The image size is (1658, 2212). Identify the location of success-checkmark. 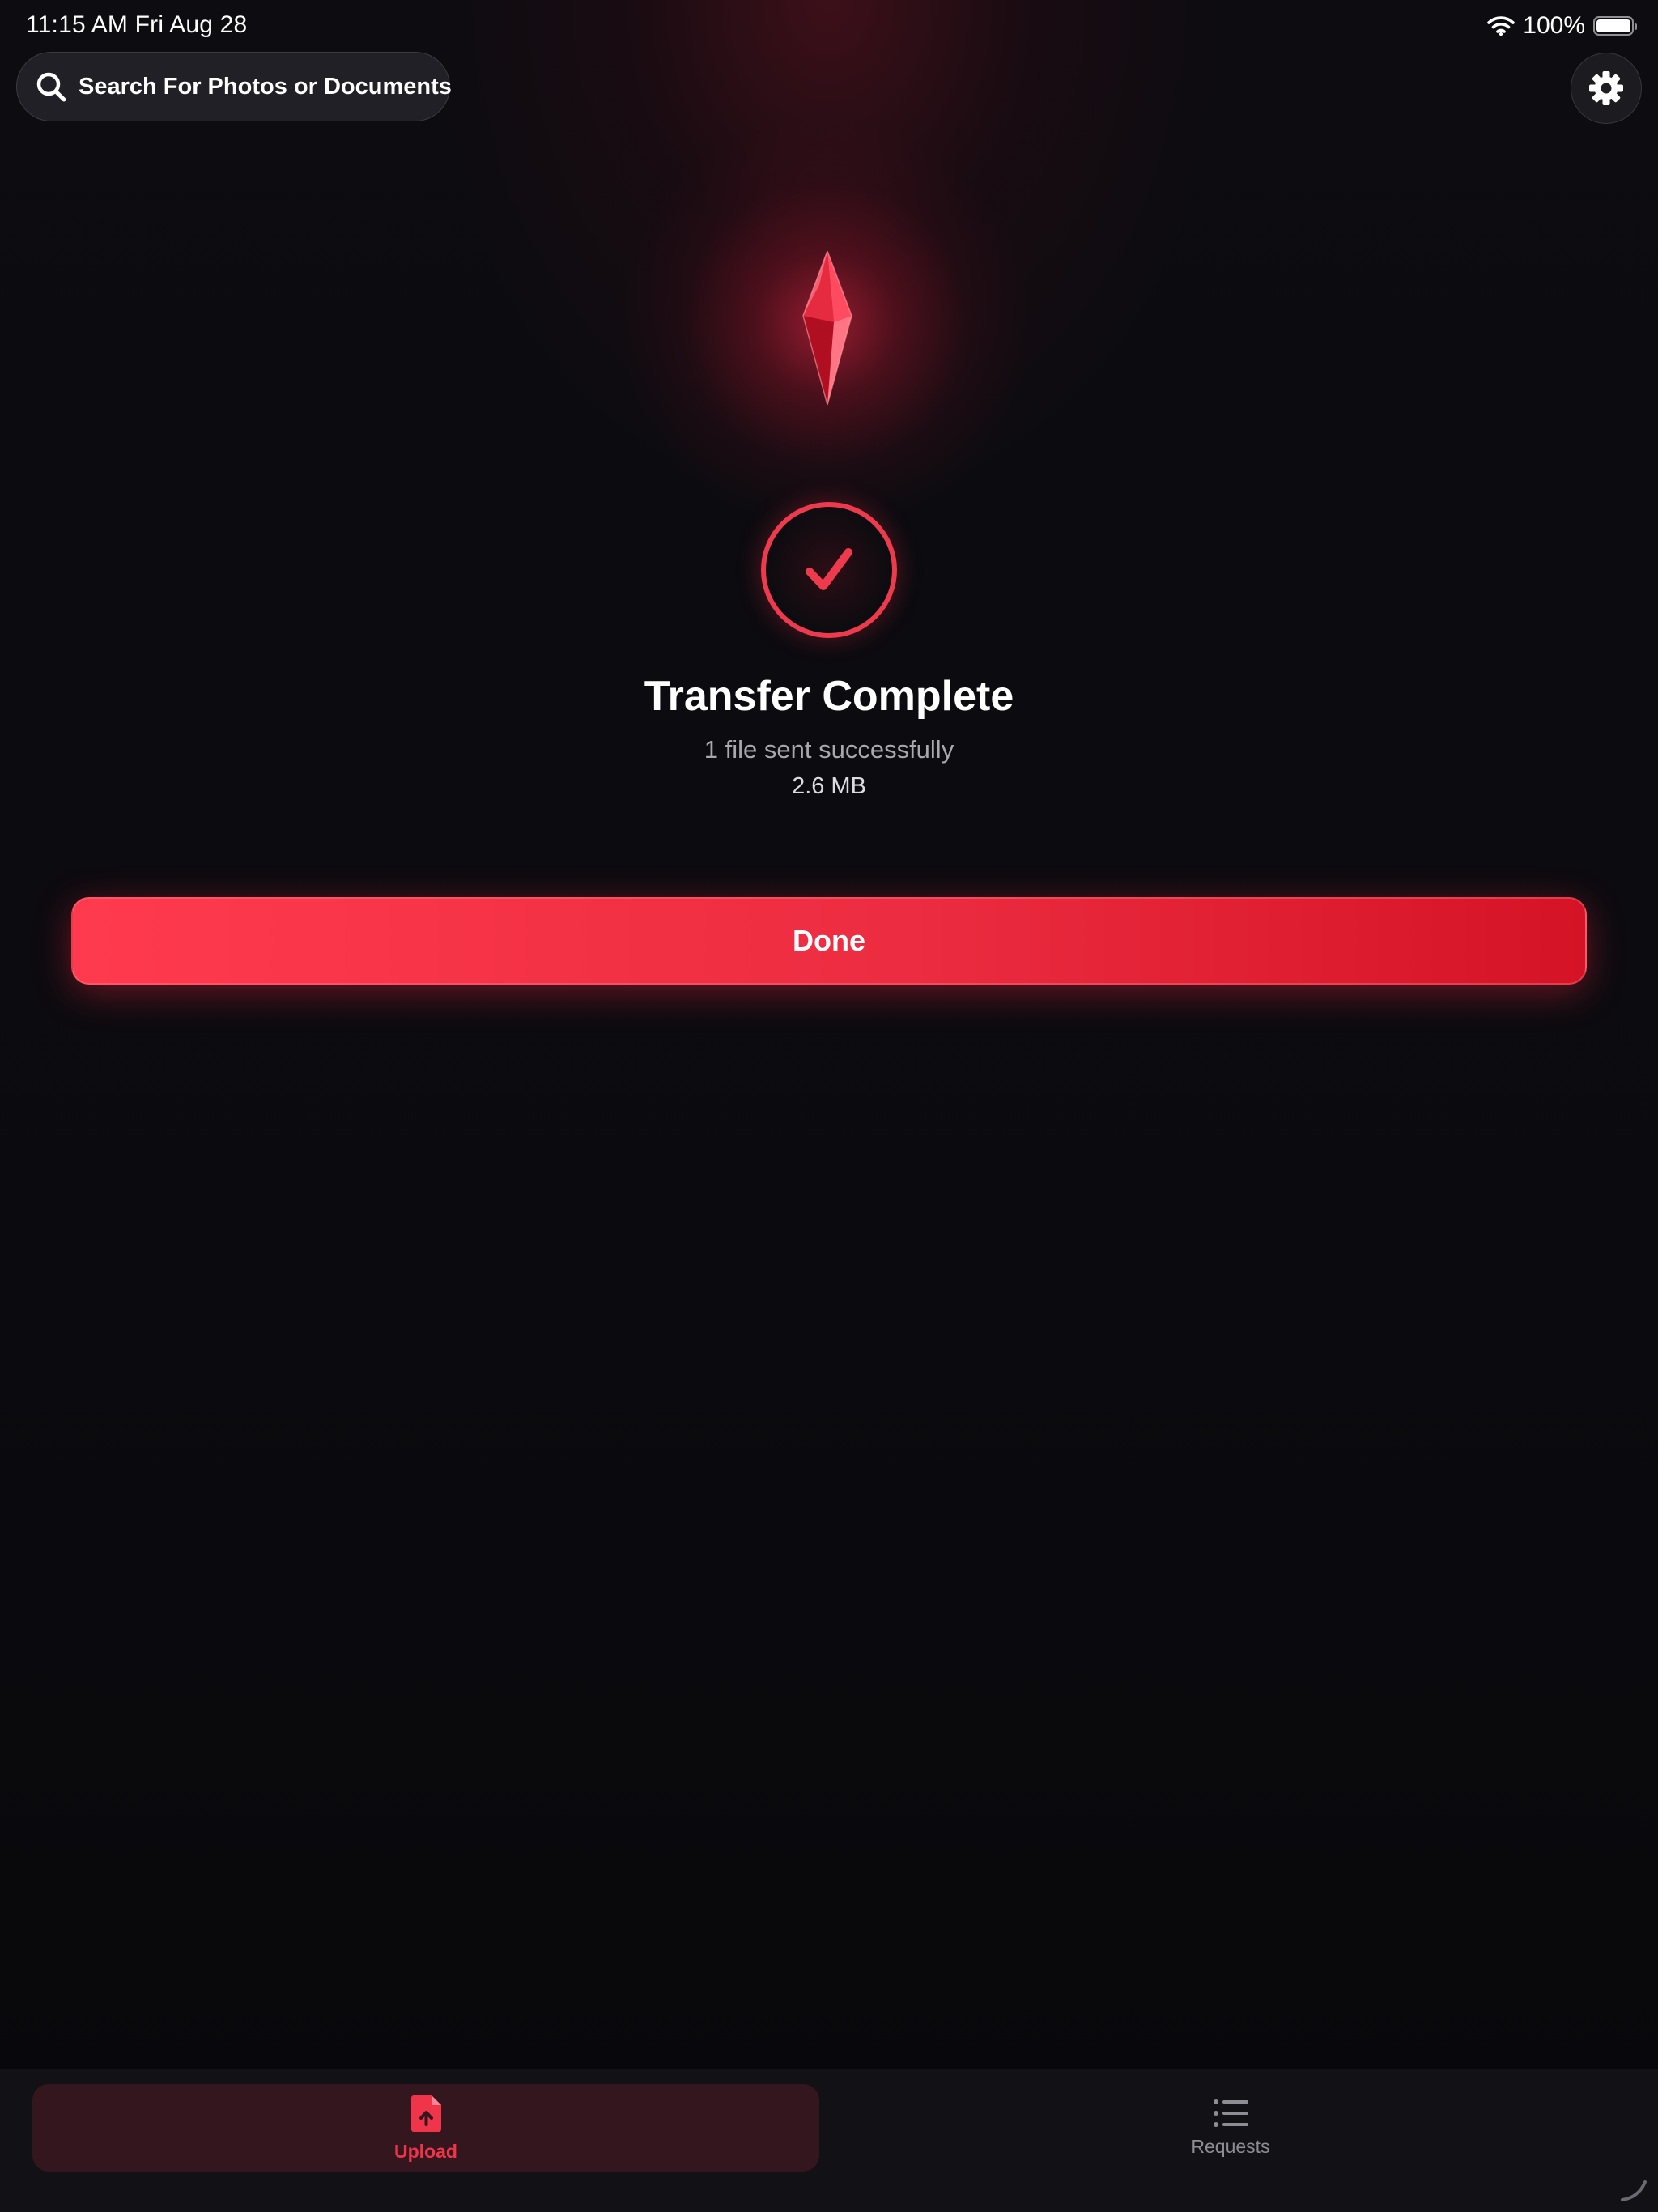
(829, 570).